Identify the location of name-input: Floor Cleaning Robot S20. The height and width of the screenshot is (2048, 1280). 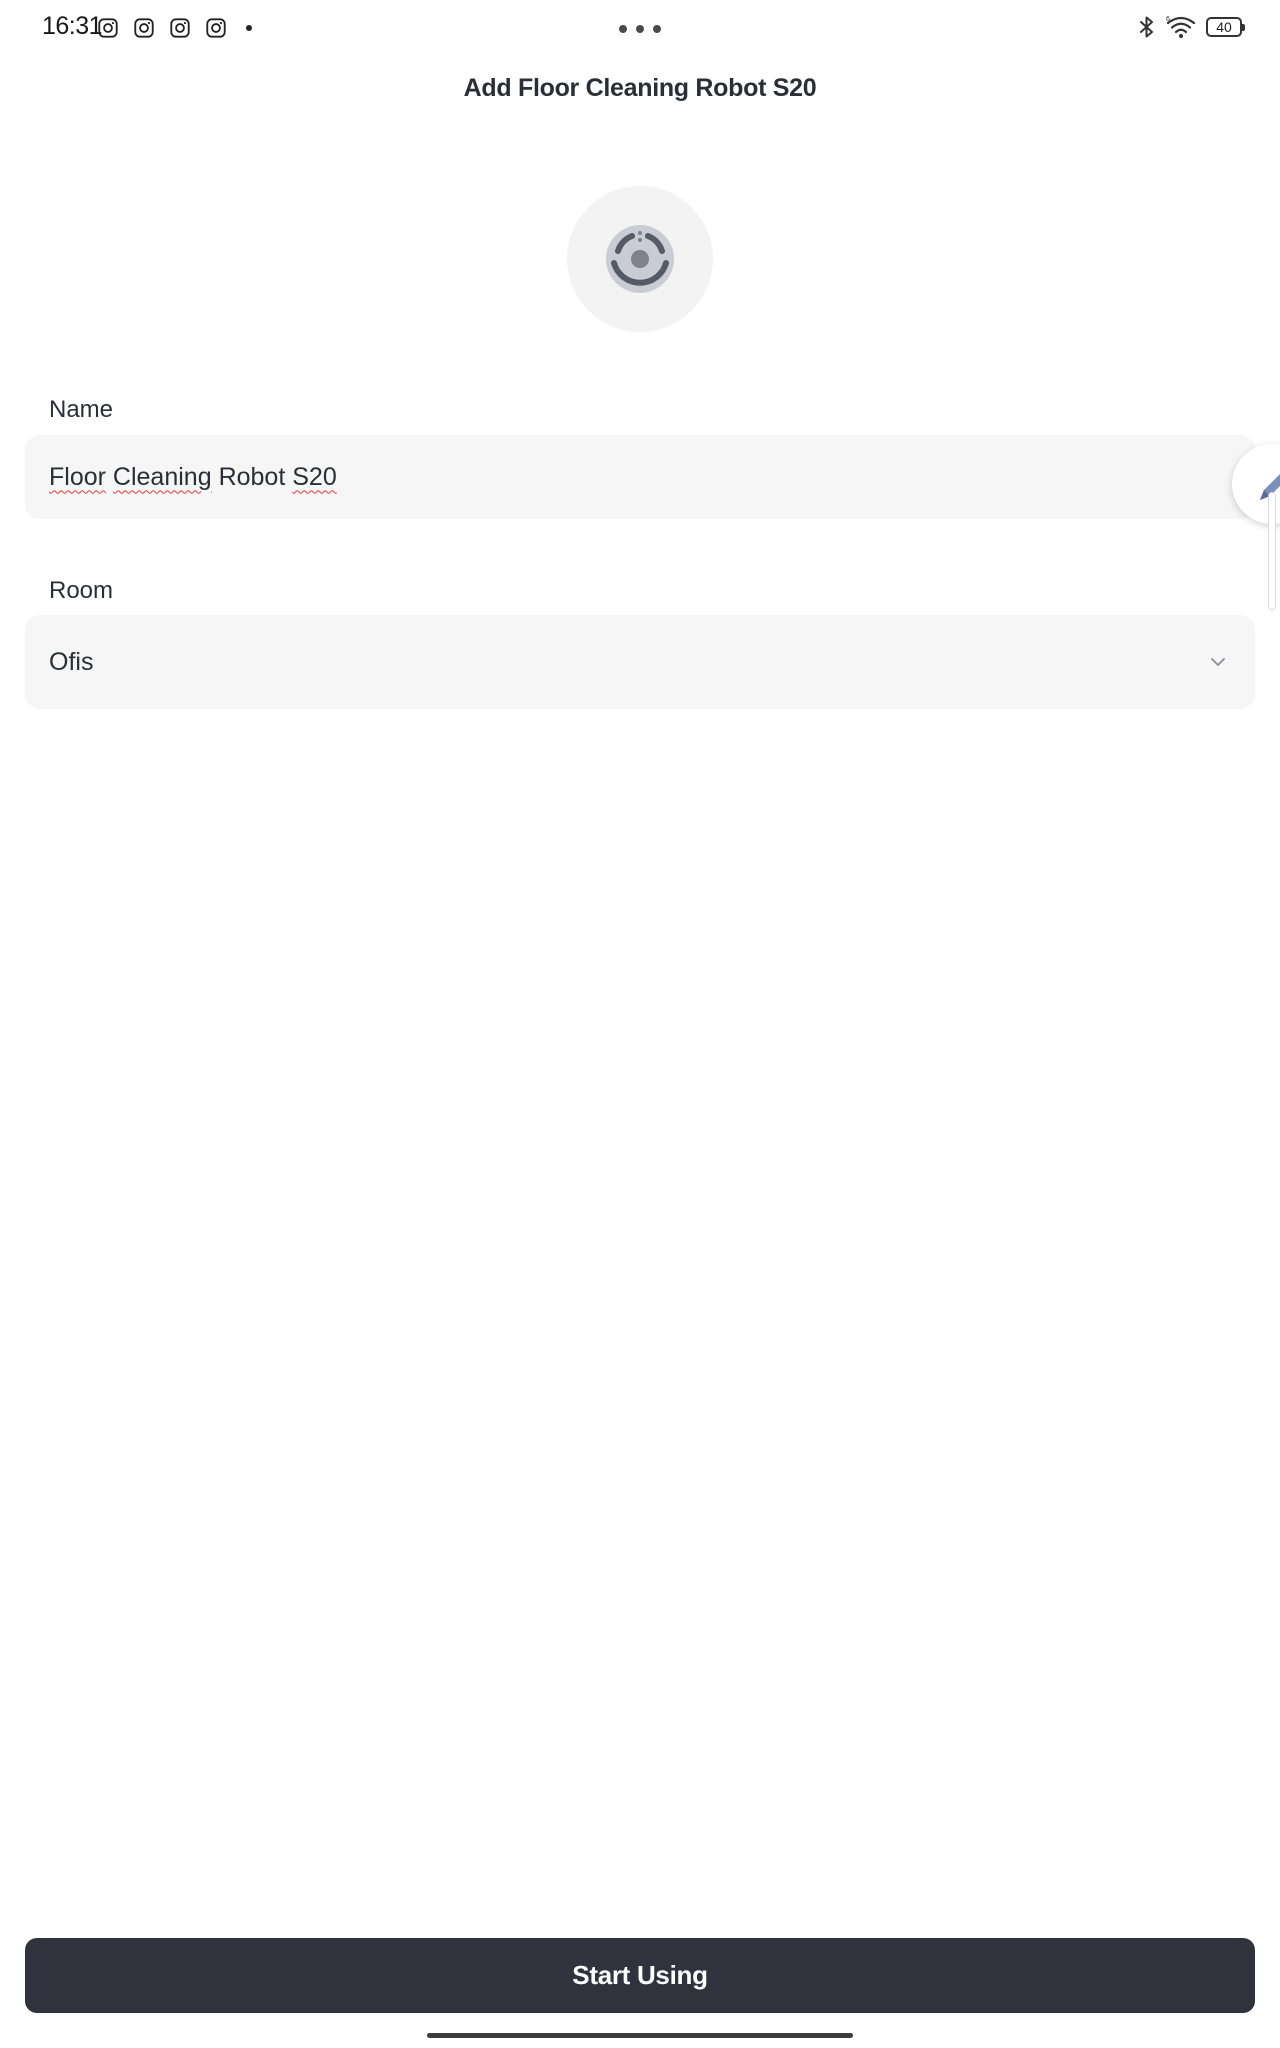
(640, 477).